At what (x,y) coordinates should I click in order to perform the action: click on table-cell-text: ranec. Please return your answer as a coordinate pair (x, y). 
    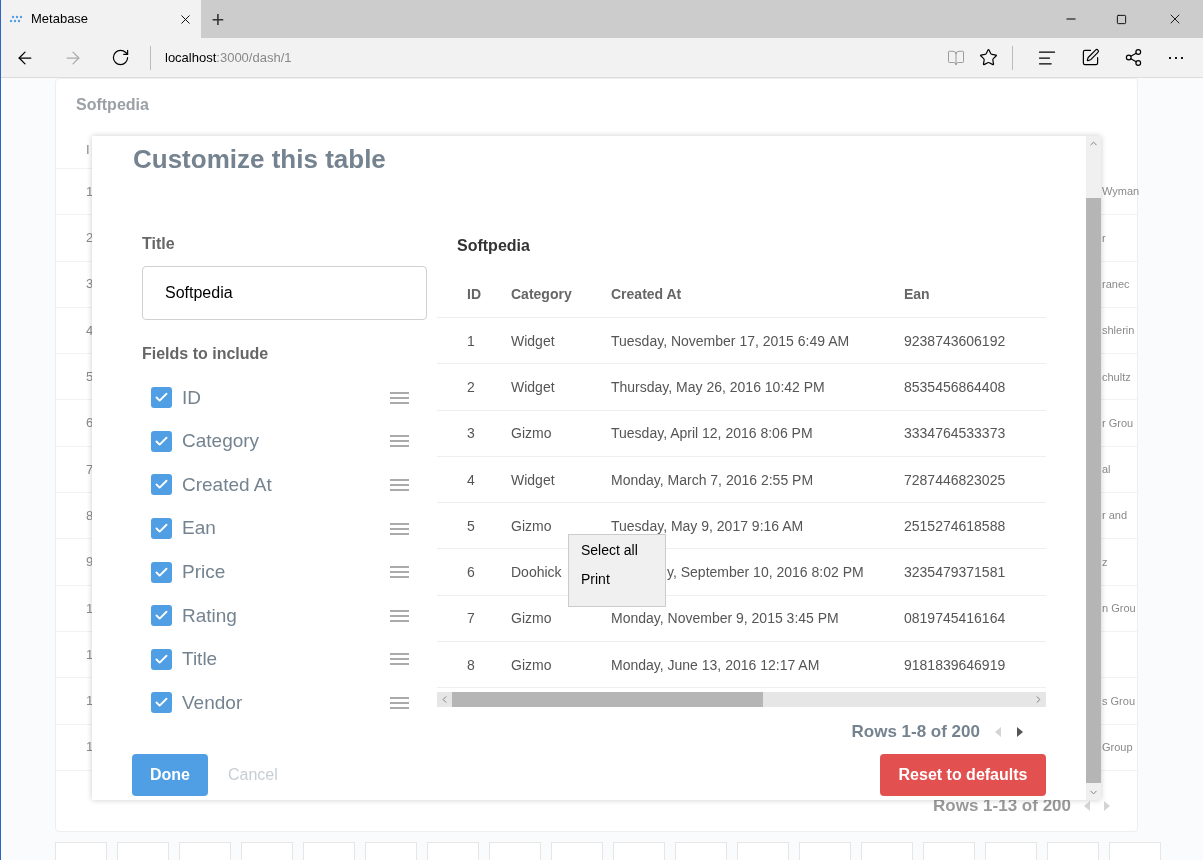
    Looking at the image, I should click on (1115, 284).